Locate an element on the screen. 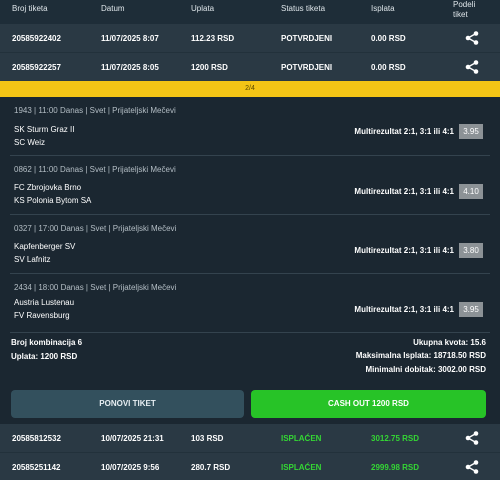 This screenshot has width=500, height=480. match-home-team: Austria Lustenau is located at coordinates (44, 302).